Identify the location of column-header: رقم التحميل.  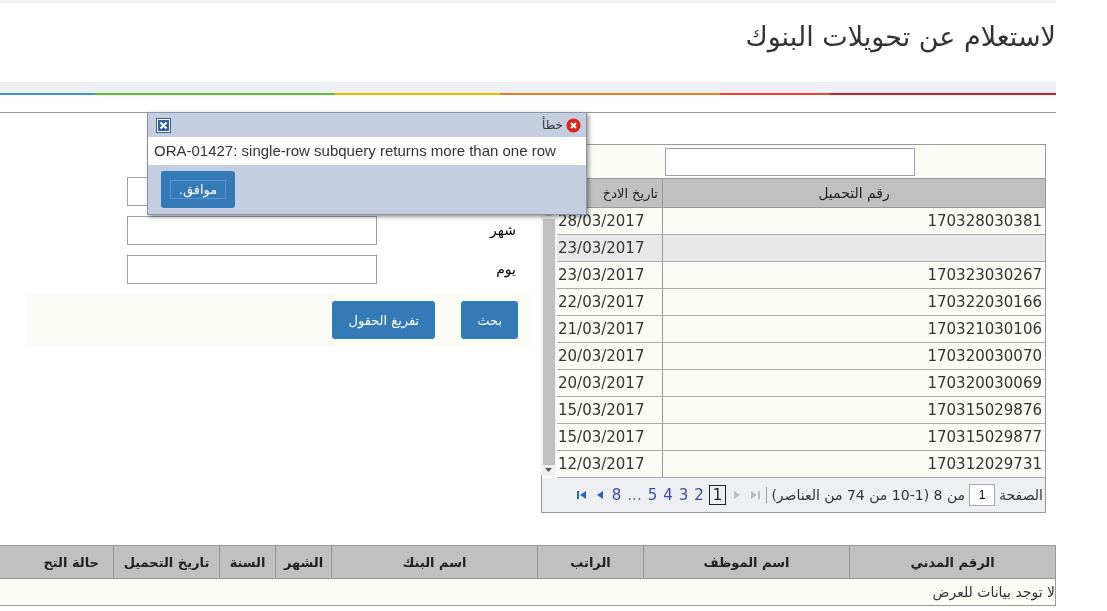
(853, 193).